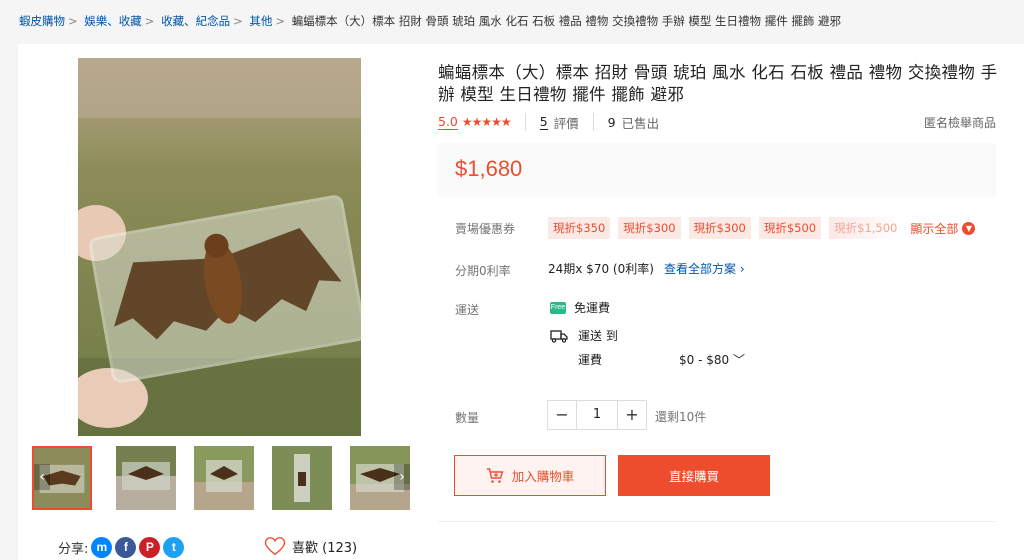 Image resolution: width=1024 pixels, height=560 pixels. I want to click on shipping-fee-dropdown: $0 - $80 ﹀, so click(712, 359).